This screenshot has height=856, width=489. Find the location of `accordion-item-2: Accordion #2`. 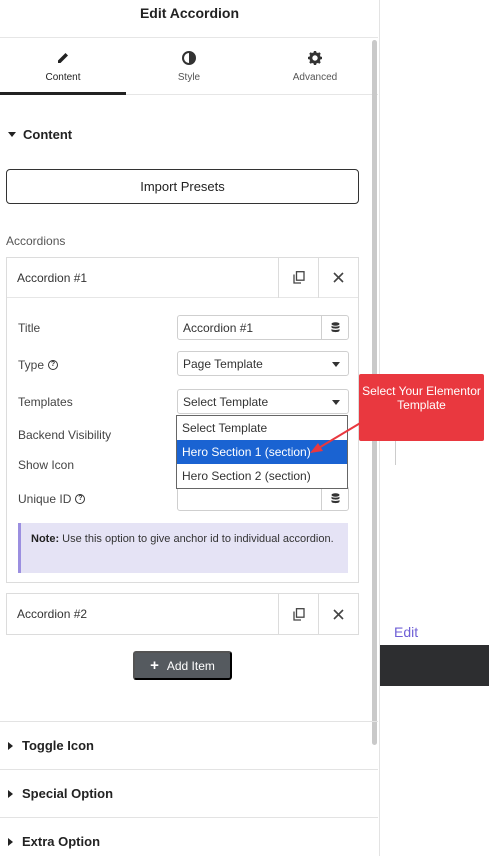

accordion-item-2: Accordion #2 is located at coordinates (182, 614).